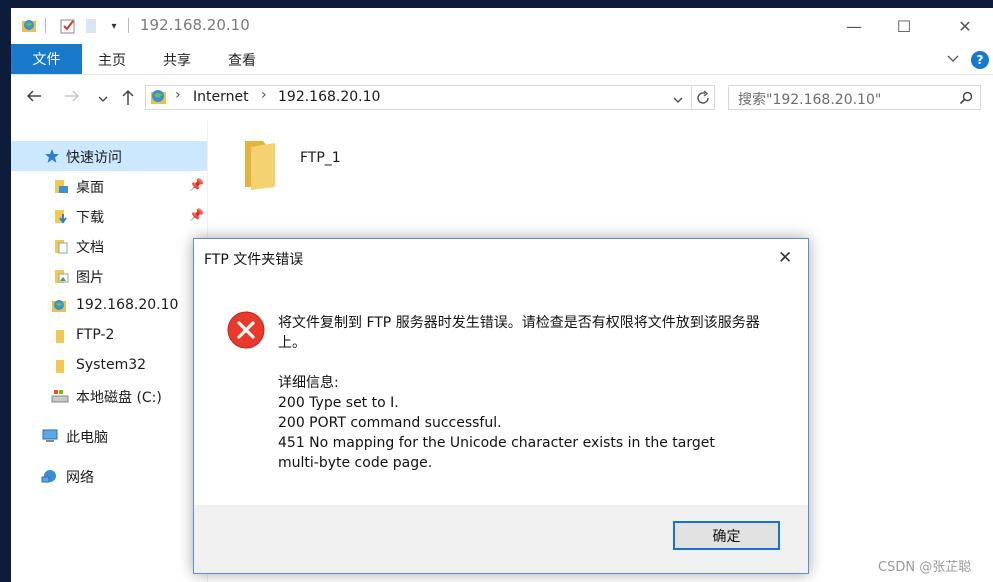  What do you see at coordinates (90, 188) in the screenshot?
I see `nav-label: 桌面` at bounding box center [90, 188].